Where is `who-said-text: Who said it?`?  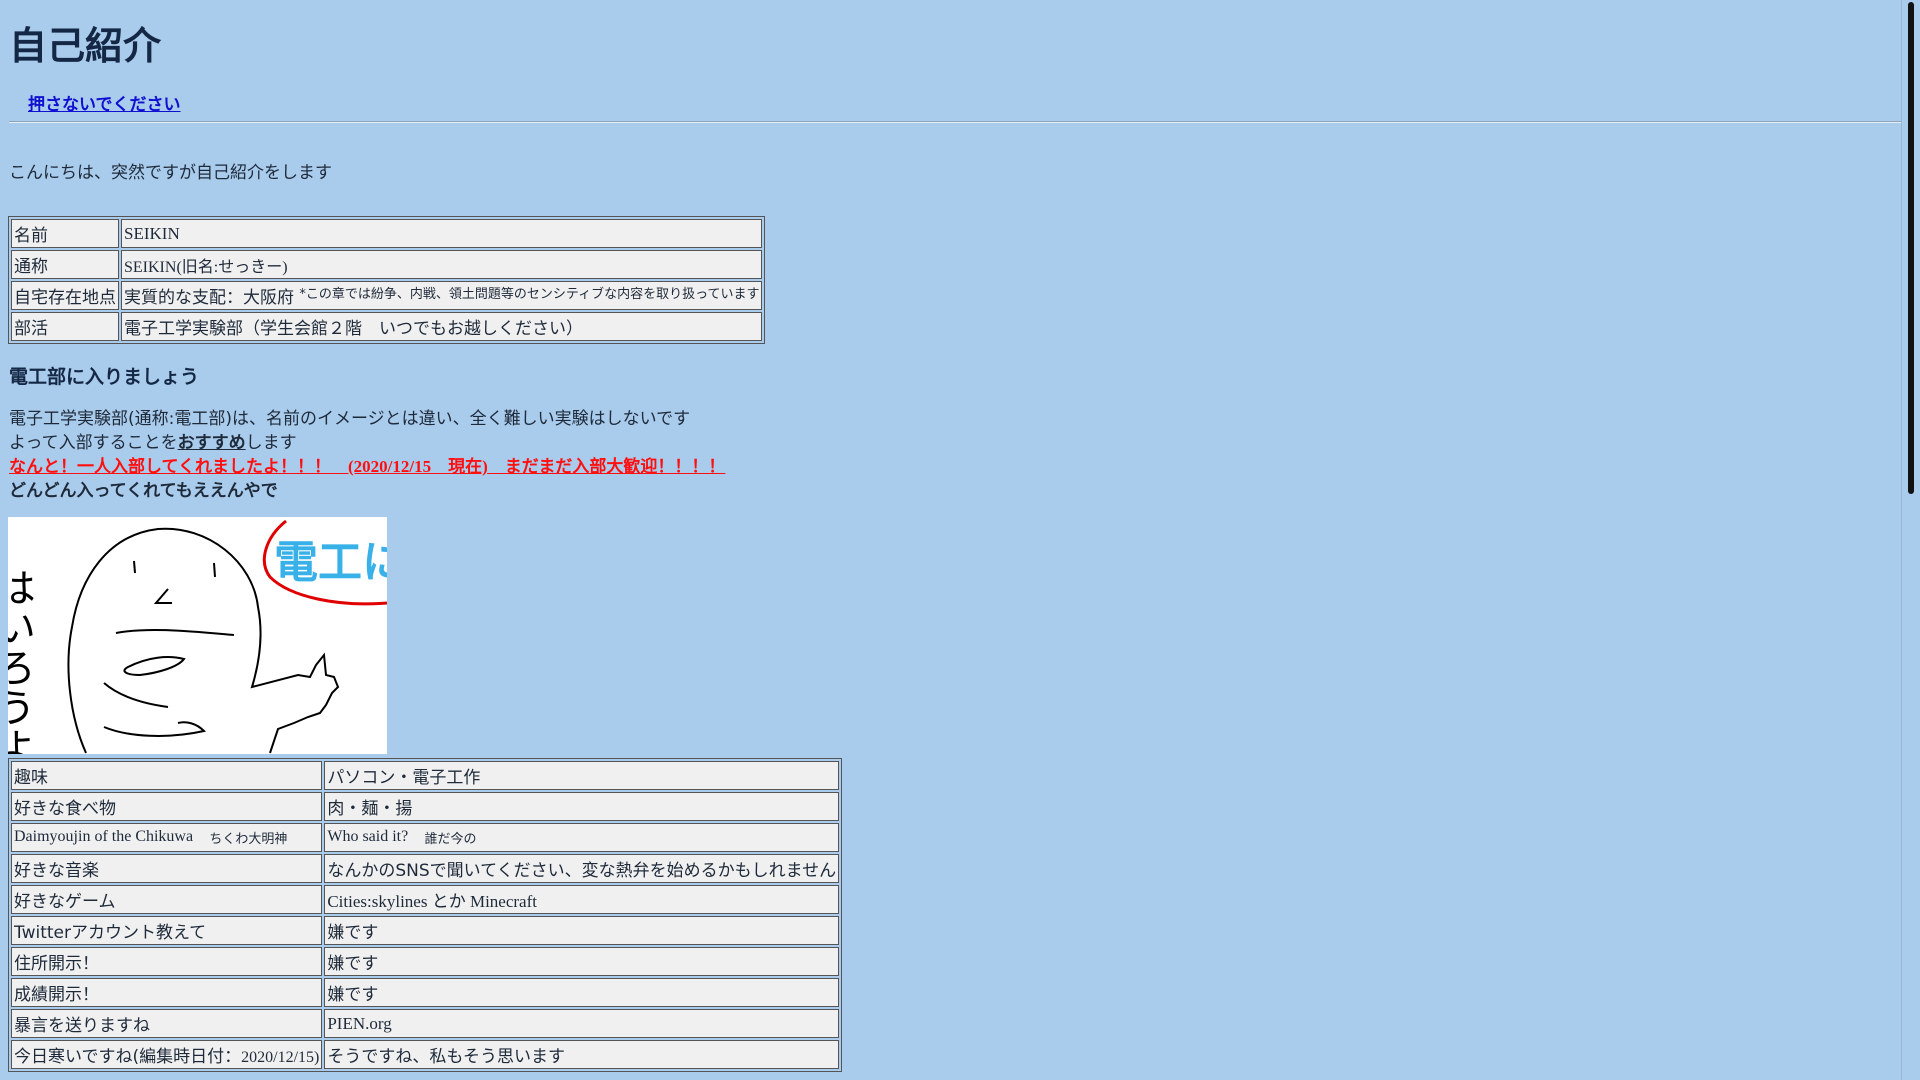 who-said-text: Who said it? is located at coordinates (368, 836).